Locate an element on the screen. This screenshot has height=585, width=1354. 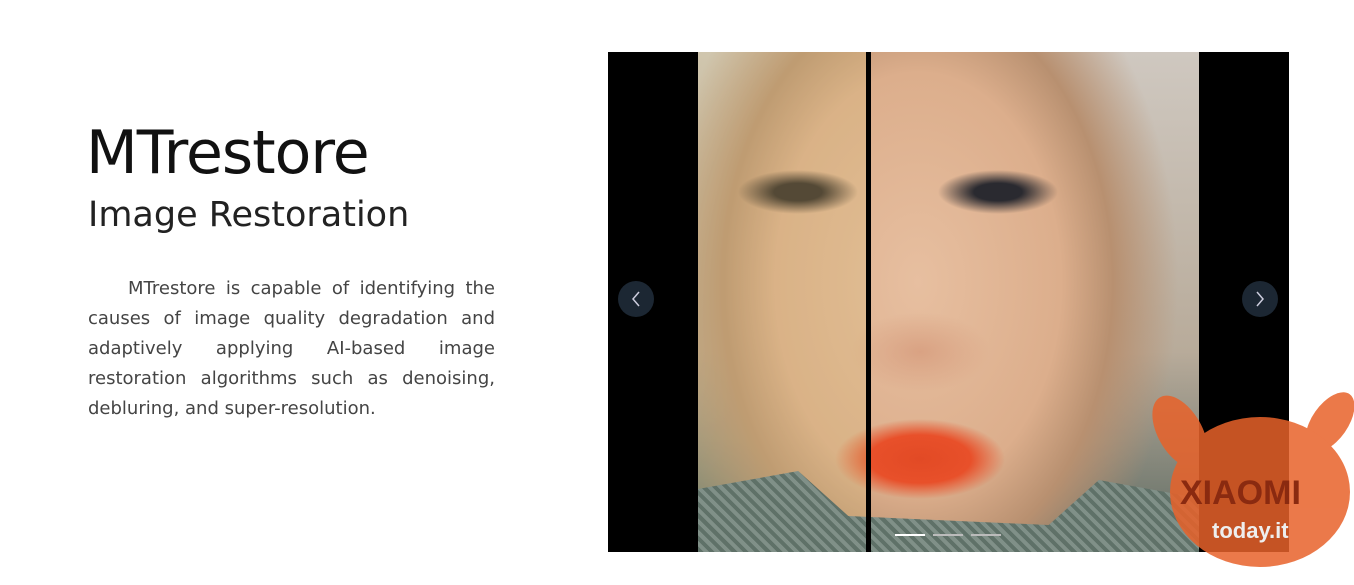
prev-slide-button is located at coordinates (636, 299).